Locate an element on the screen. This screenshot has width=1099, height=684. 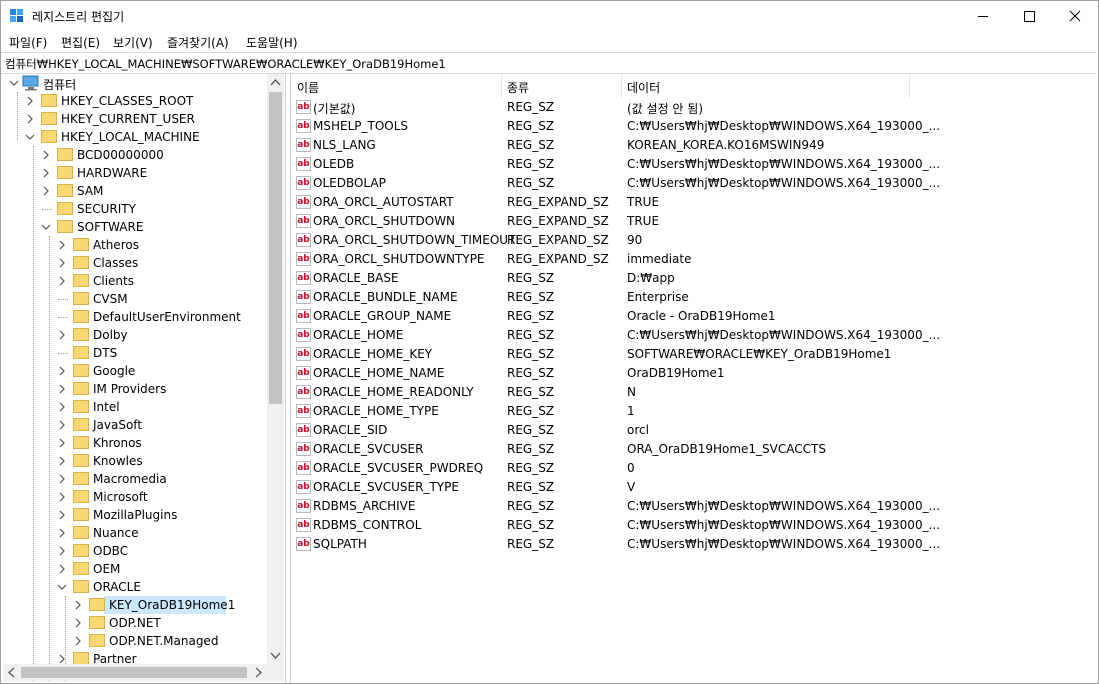
tree-item-macromedia: Macromedia is located at coordinates (135, 479).